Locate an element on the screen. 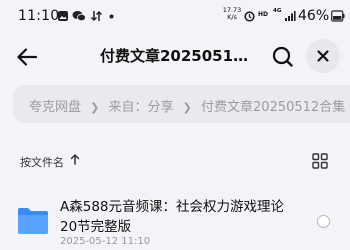  sort-by-name-button: 按文件名 is located at coordinates (42, 162).